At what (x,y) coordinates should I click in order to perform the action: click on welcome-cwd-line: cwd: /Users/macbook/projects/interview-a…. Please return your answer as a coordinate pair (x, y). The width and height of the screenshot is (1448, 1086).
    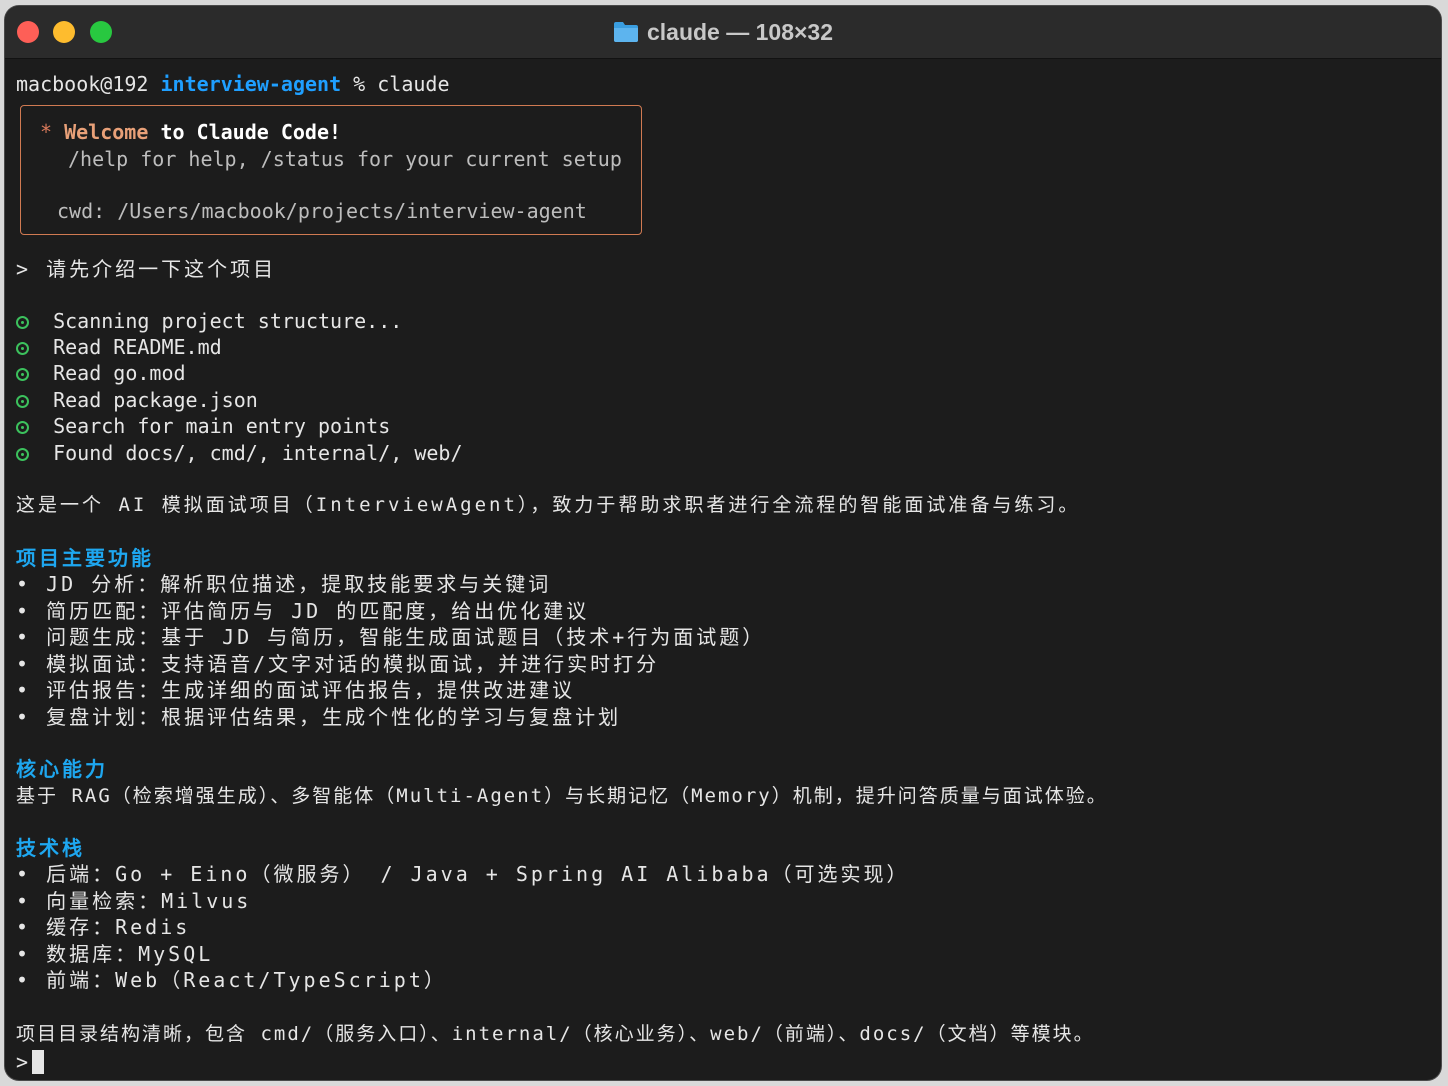
    Looking at the image, I should click on (322, 211).